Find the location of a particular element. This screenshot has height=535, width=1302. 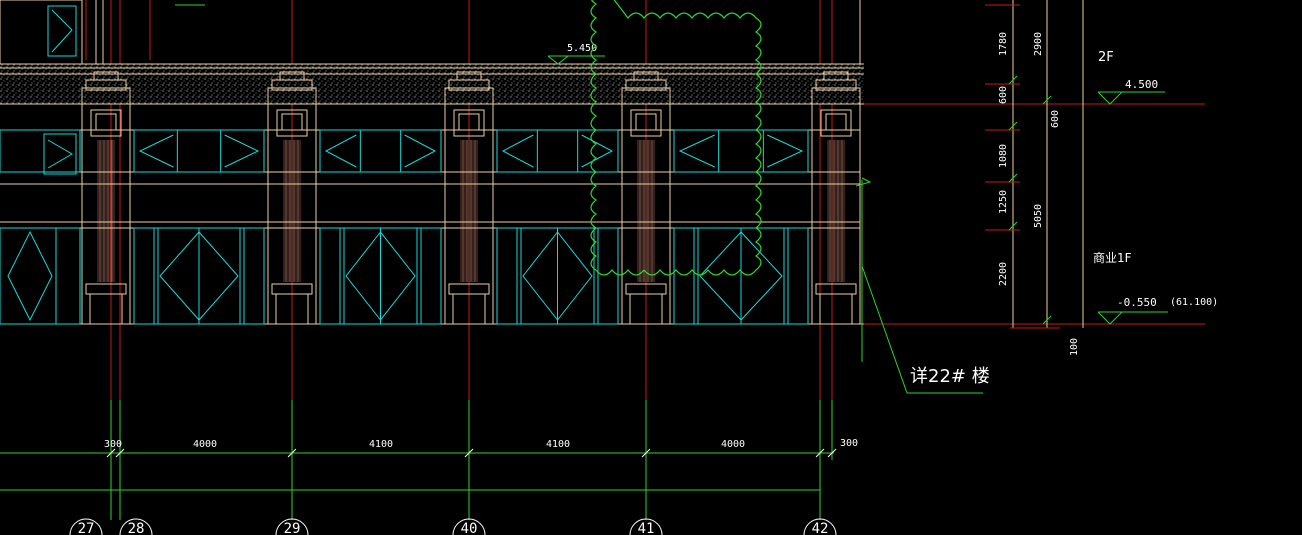

dim-2900: 2900 is located at coordinates (1038, 44).